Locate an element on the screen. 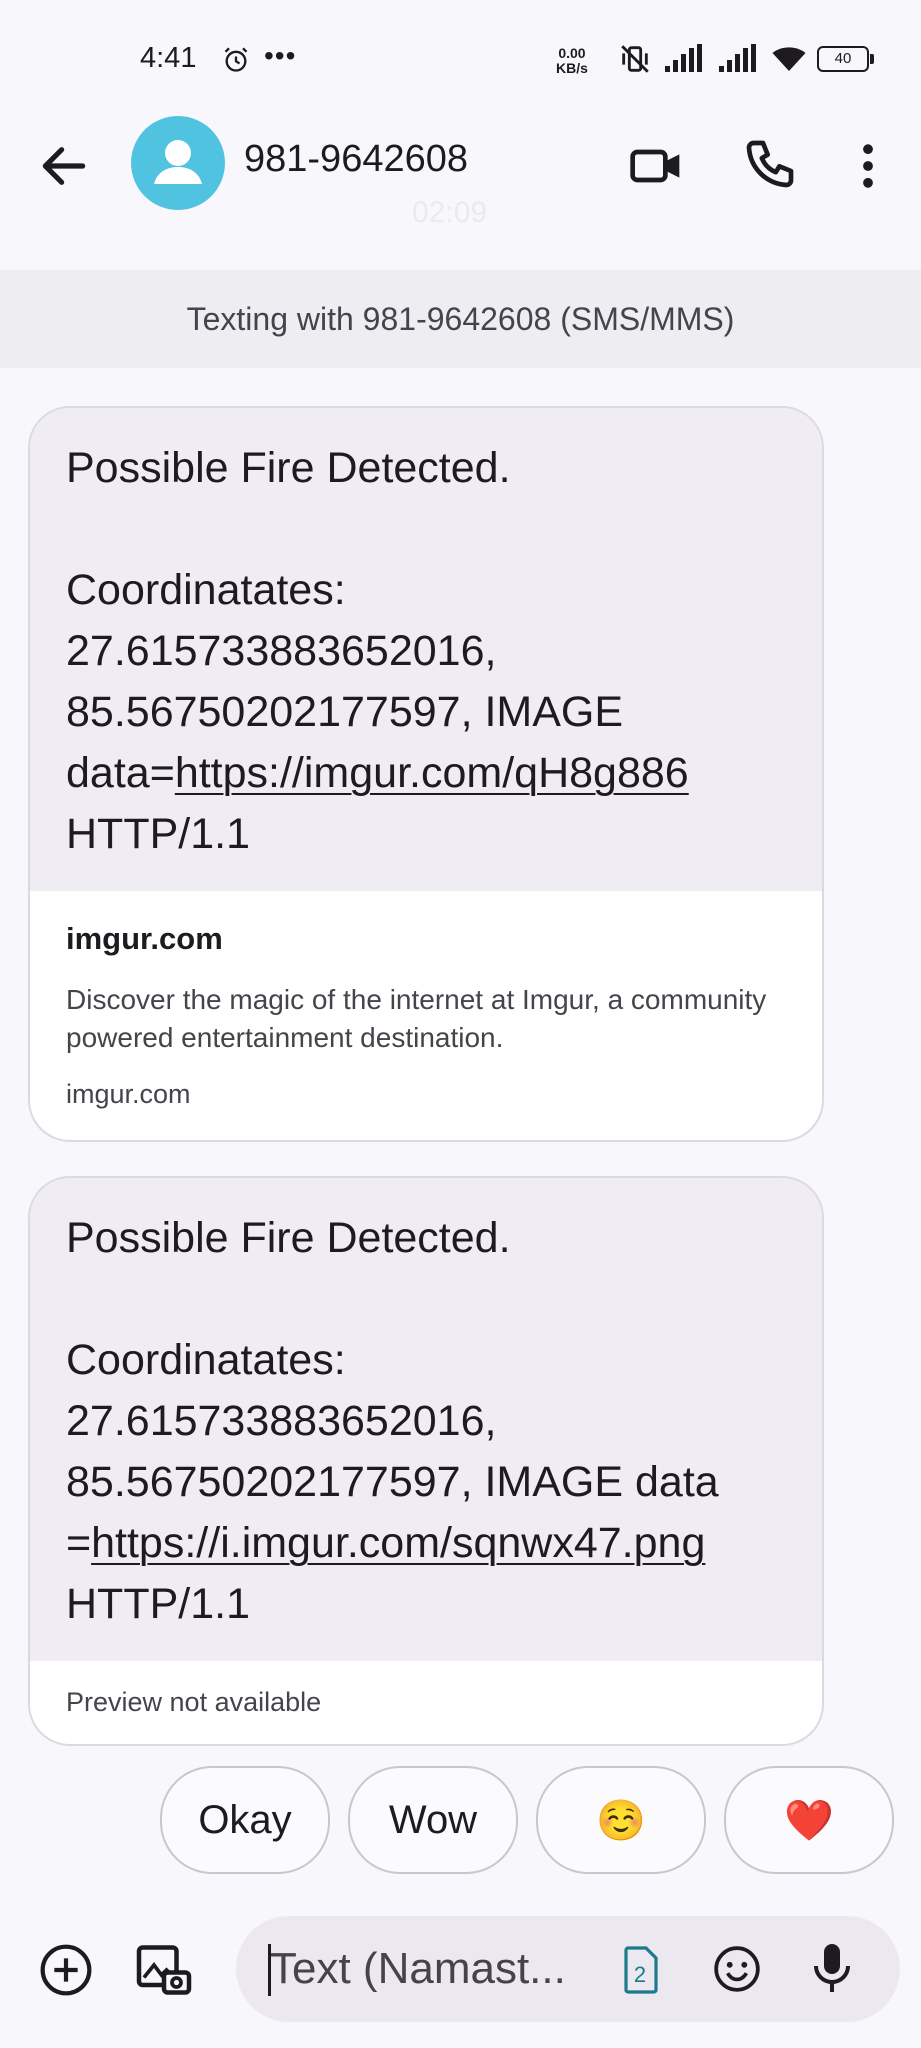 Image resolution: width=921 pixels, height=2048 pixels. message-link: https://i.imgur.com/sqnwx47.png is located at coordinates (398, 1543).